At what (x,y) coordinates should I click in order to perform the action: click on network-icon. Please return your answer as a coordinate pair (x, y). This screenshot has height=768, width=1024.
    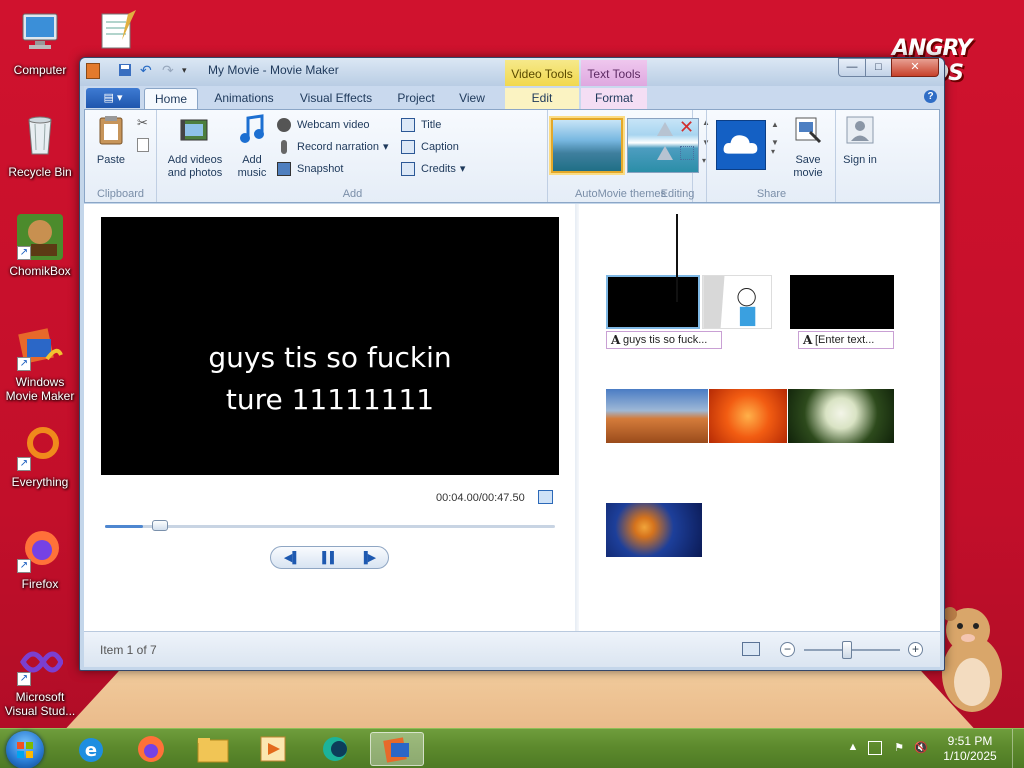
    Looking at the image, I should click on (875, 748).